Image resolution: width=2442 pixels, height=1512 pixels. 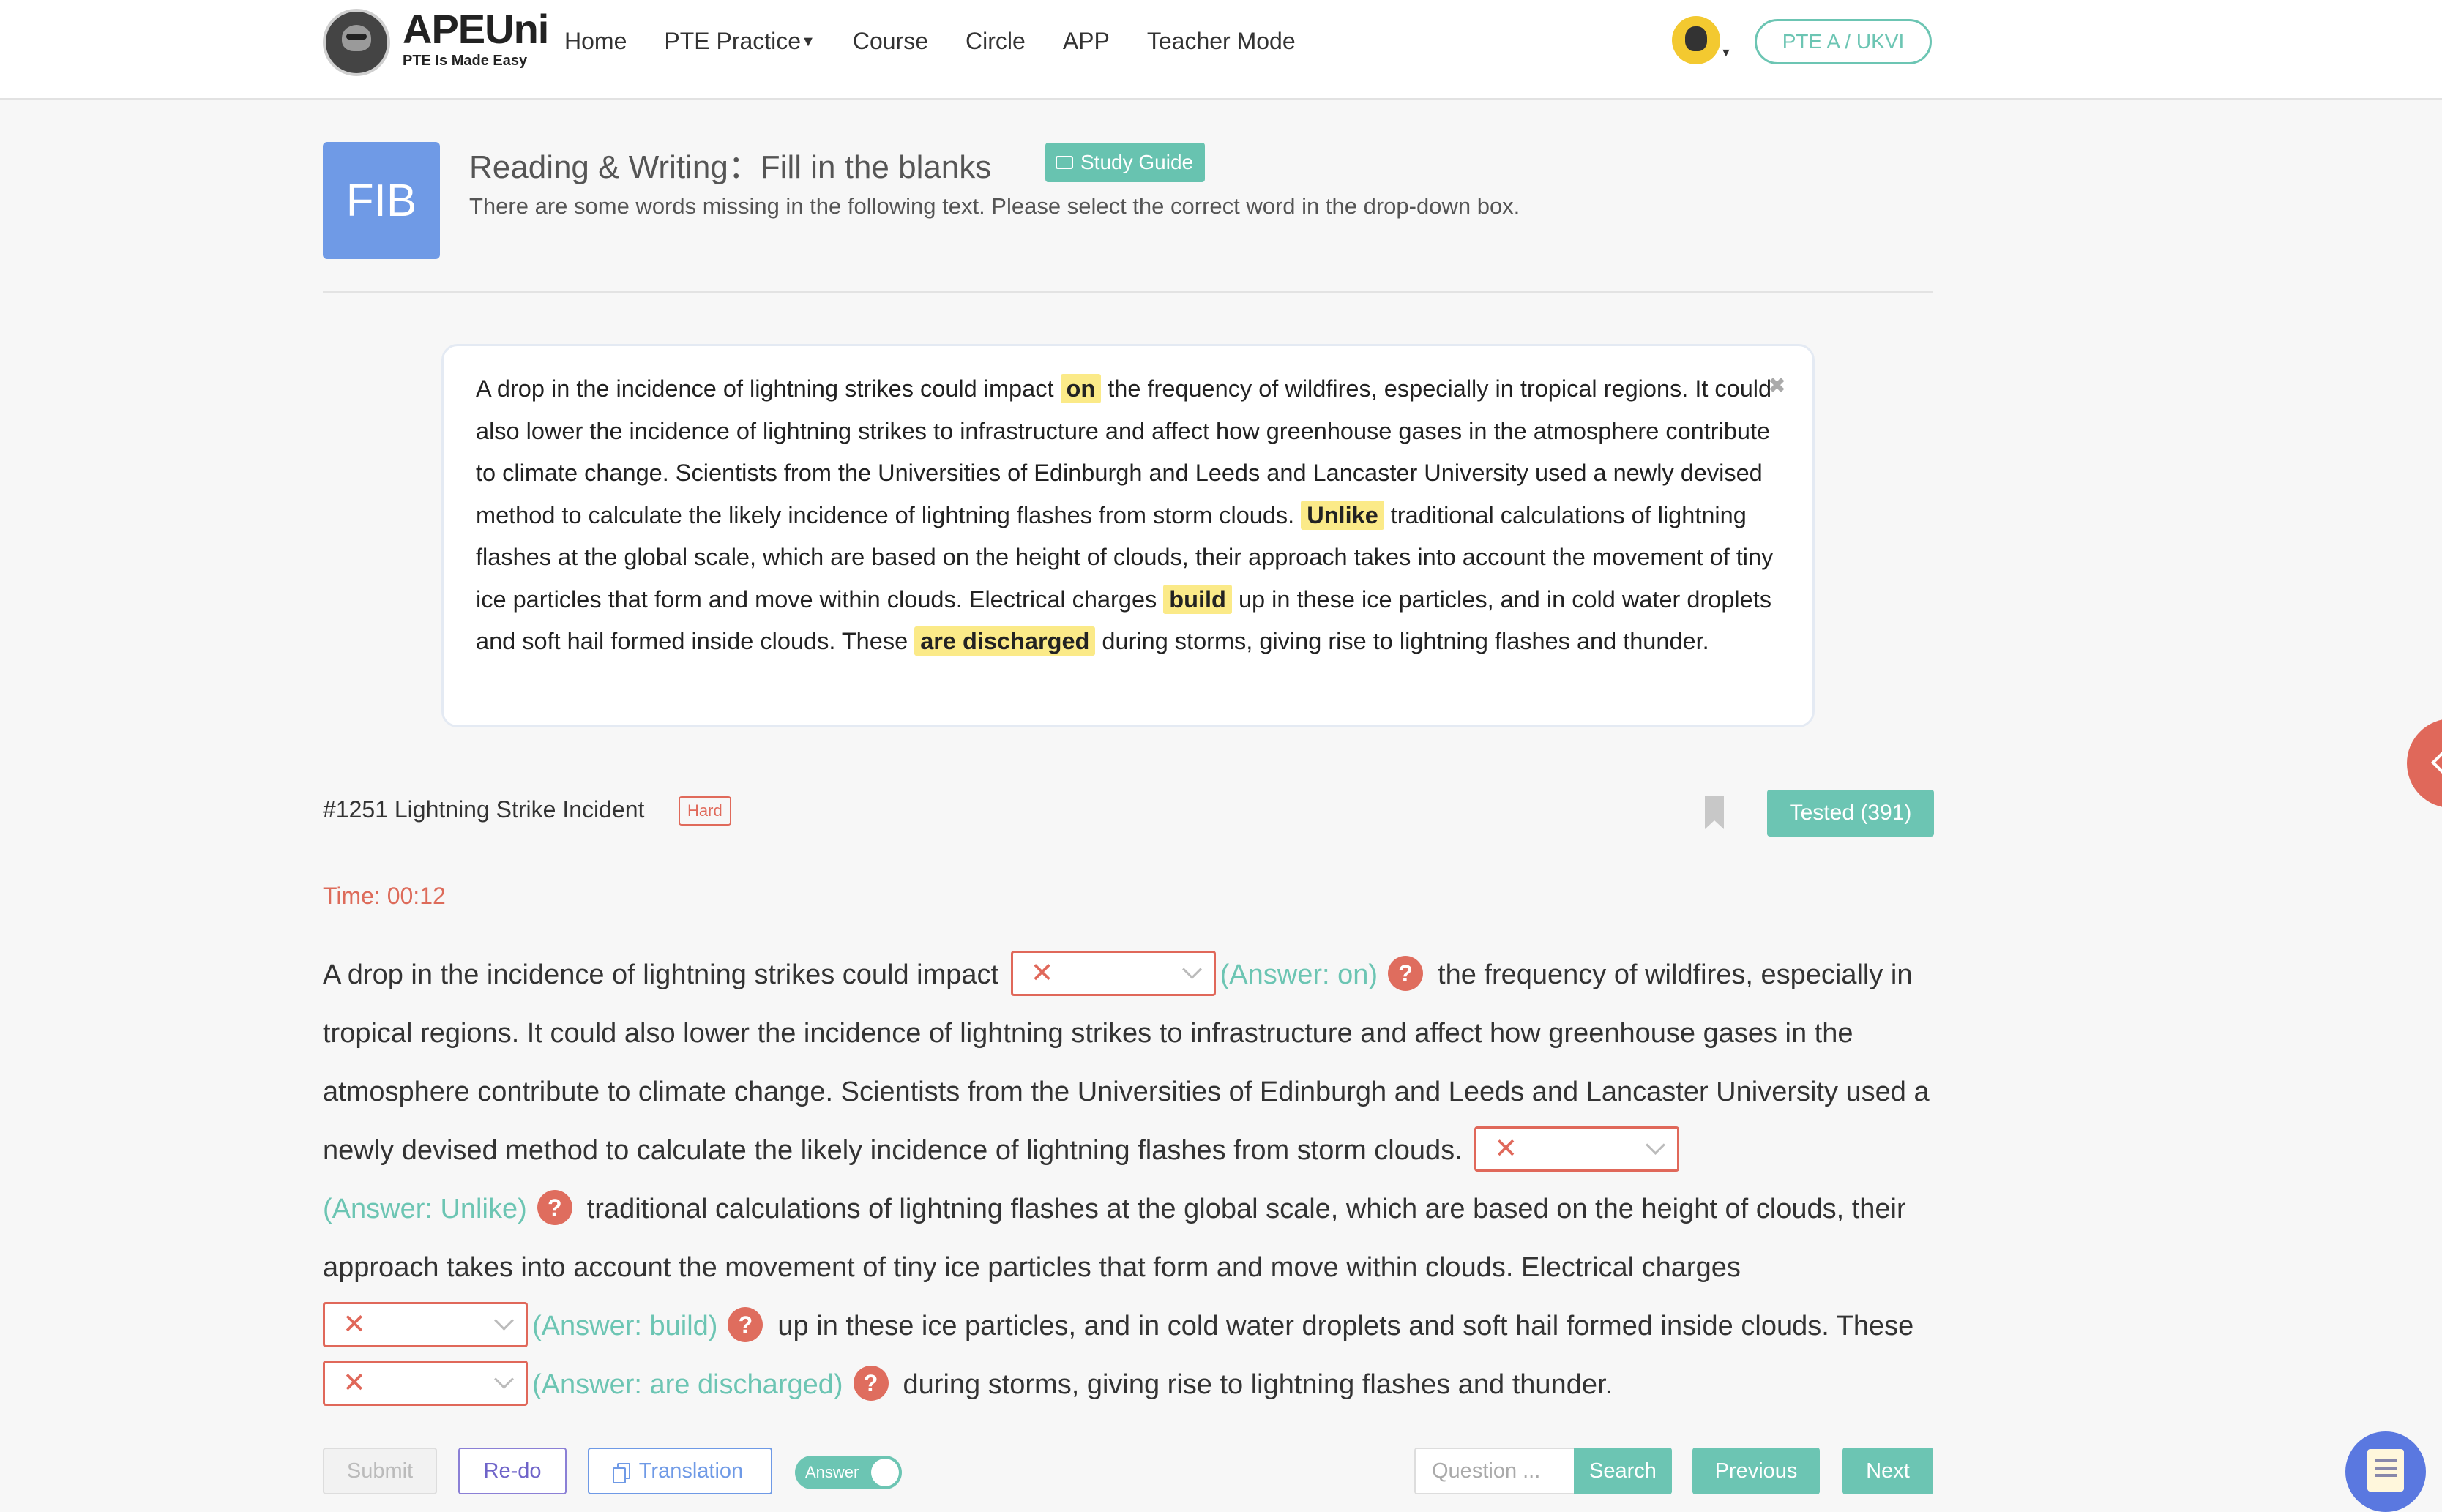 What do you see at coordinates (381, 200) in the screenshot?
I see `task-type-icon: FIB` at bounding box center [381, 200].